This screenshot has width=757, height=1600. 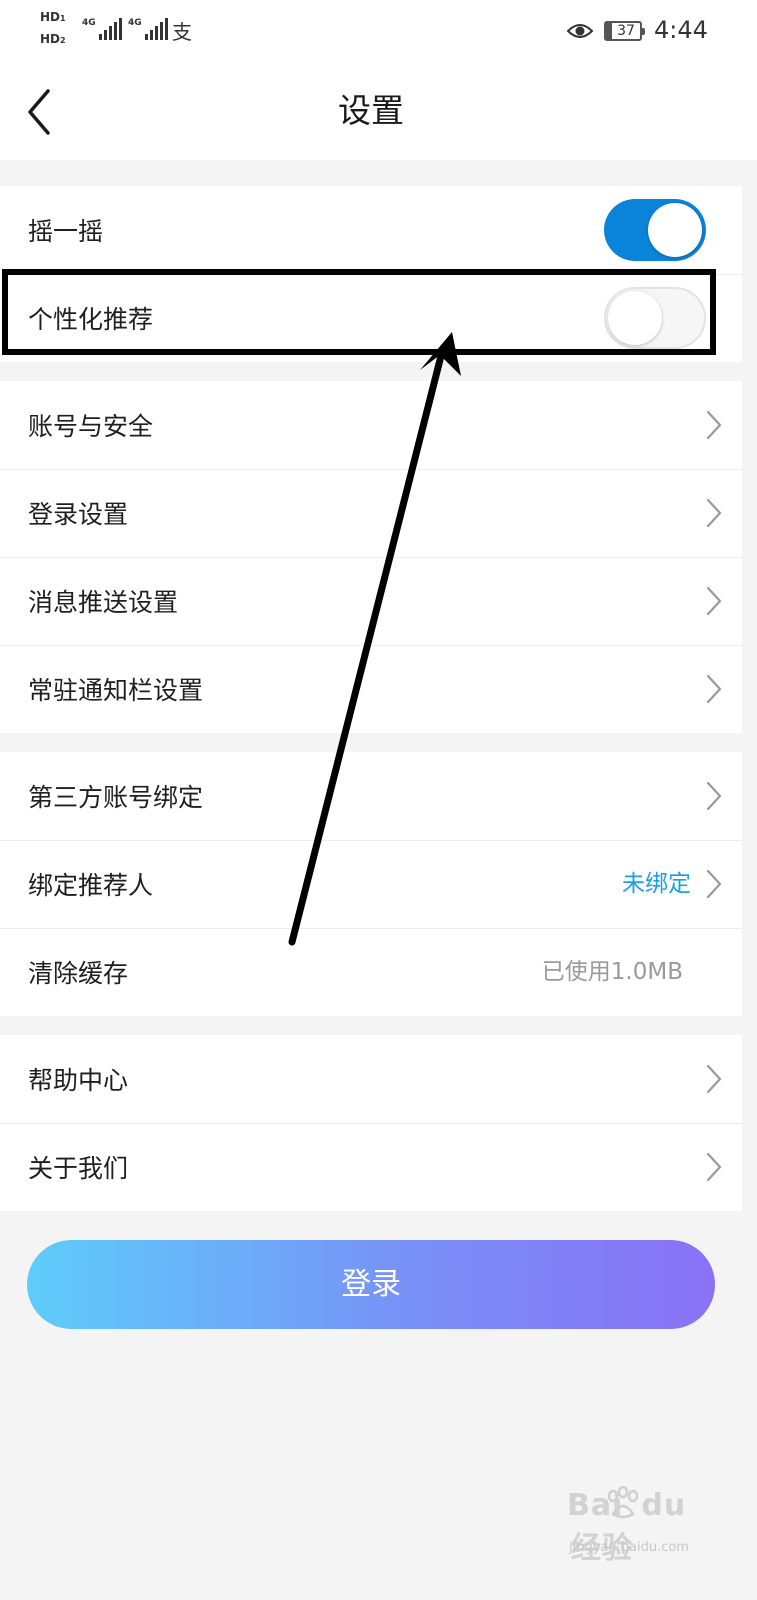 I want to click on shake-label: 摇一摇, so click(x=66, y=231).